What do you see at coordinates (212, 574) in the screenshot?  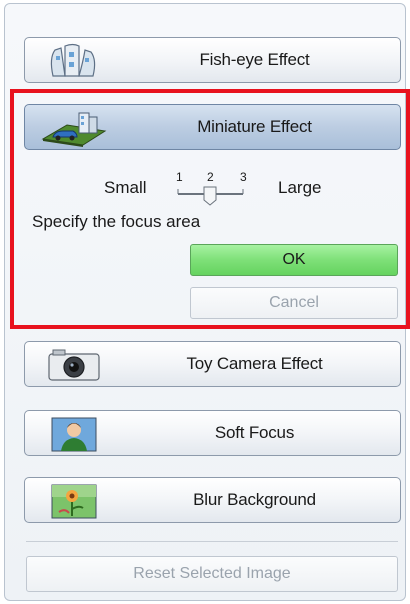 I see `reset-selected-image-button: Reset Selected Image` at bounding box center [212, 574].